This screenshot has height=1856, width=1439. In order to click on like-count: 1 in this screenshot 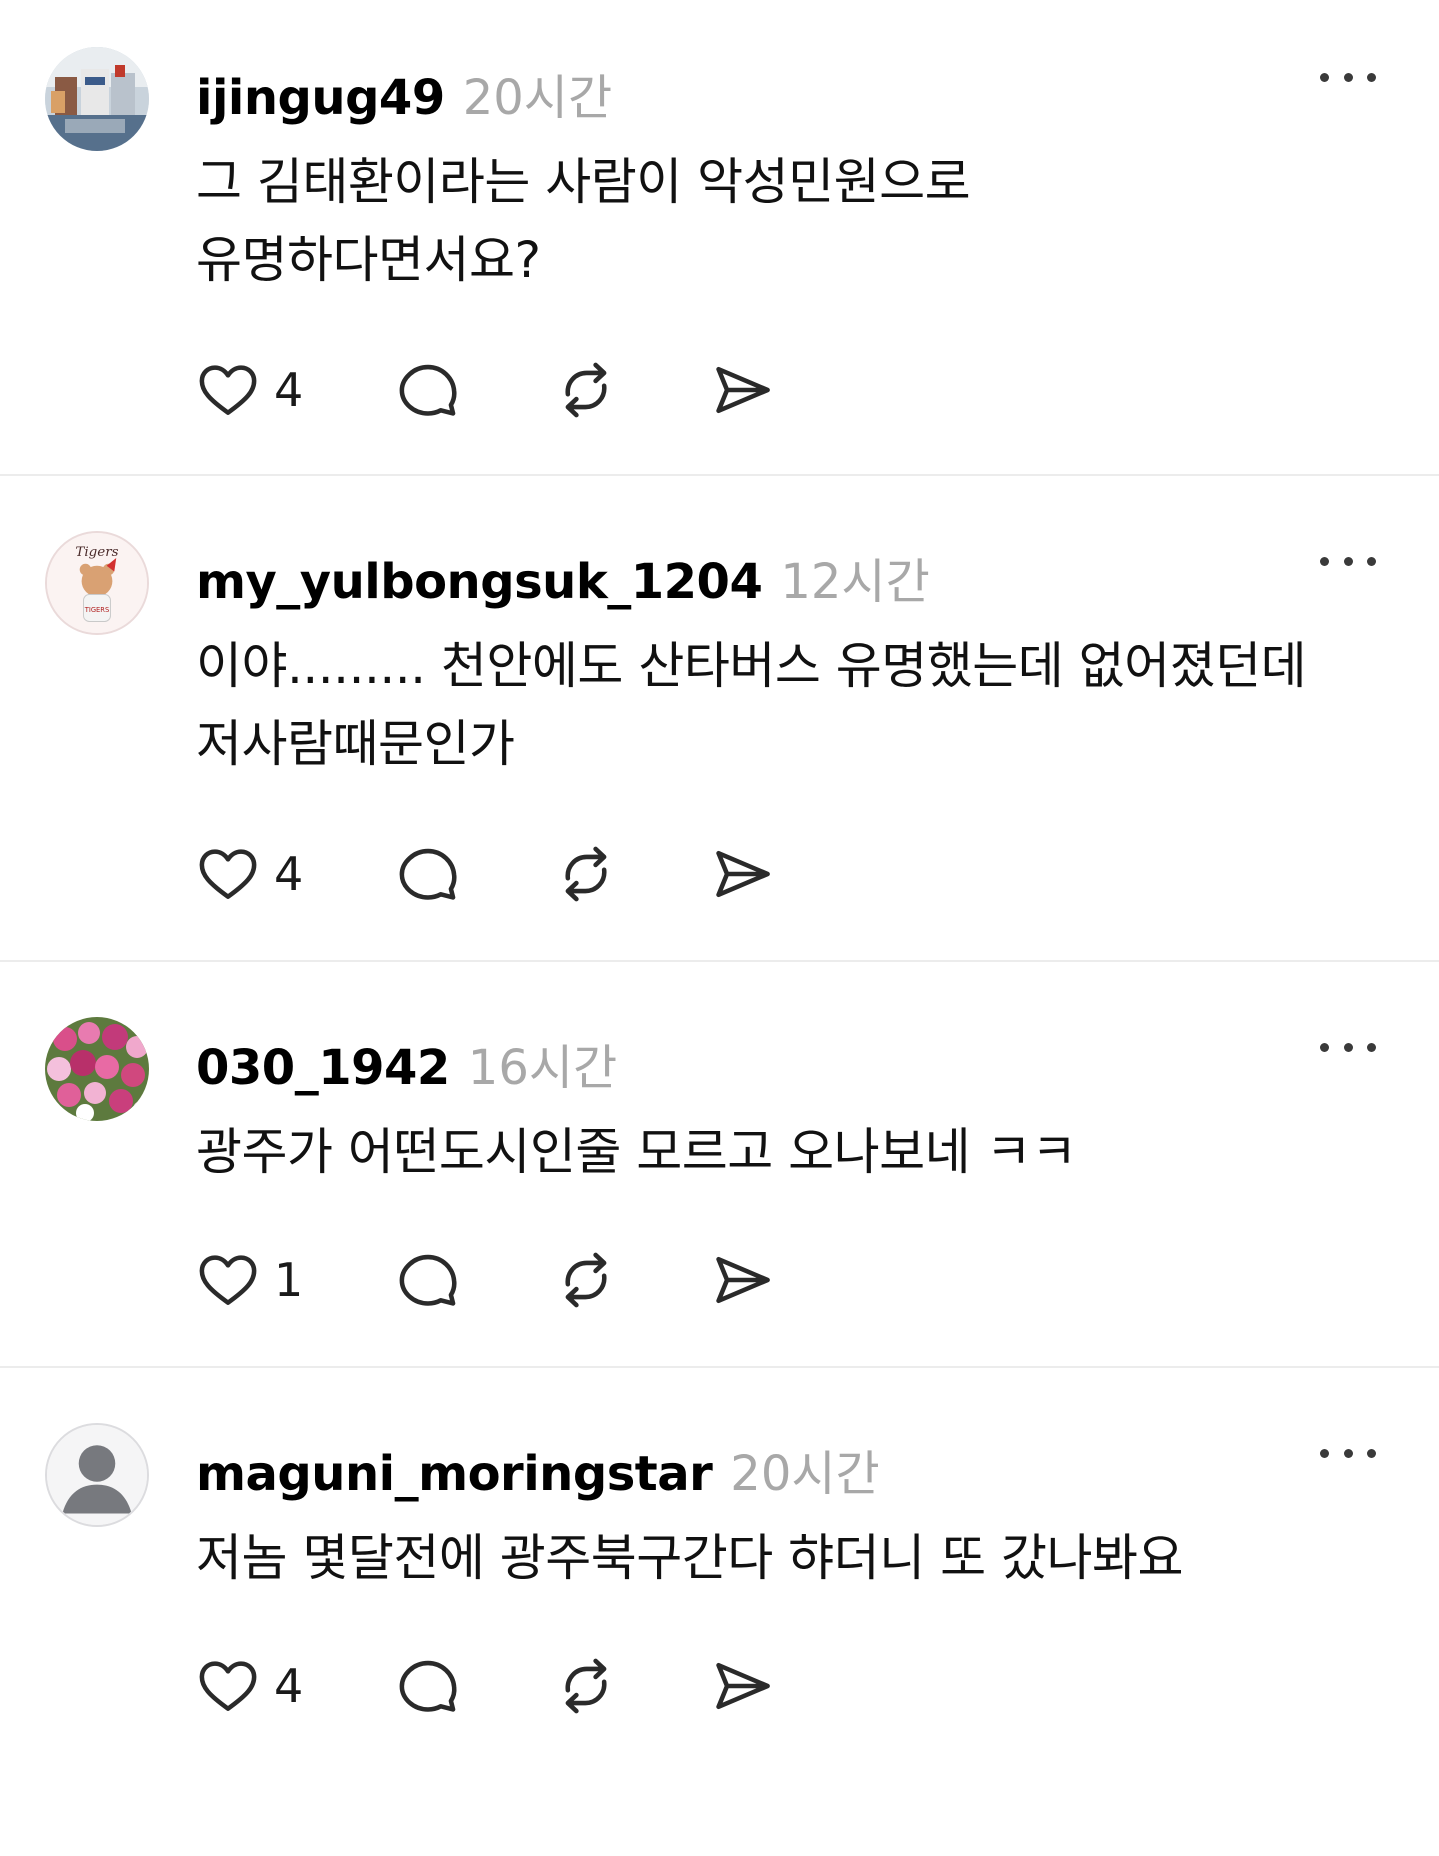, I will do `click(289, 1280)`.